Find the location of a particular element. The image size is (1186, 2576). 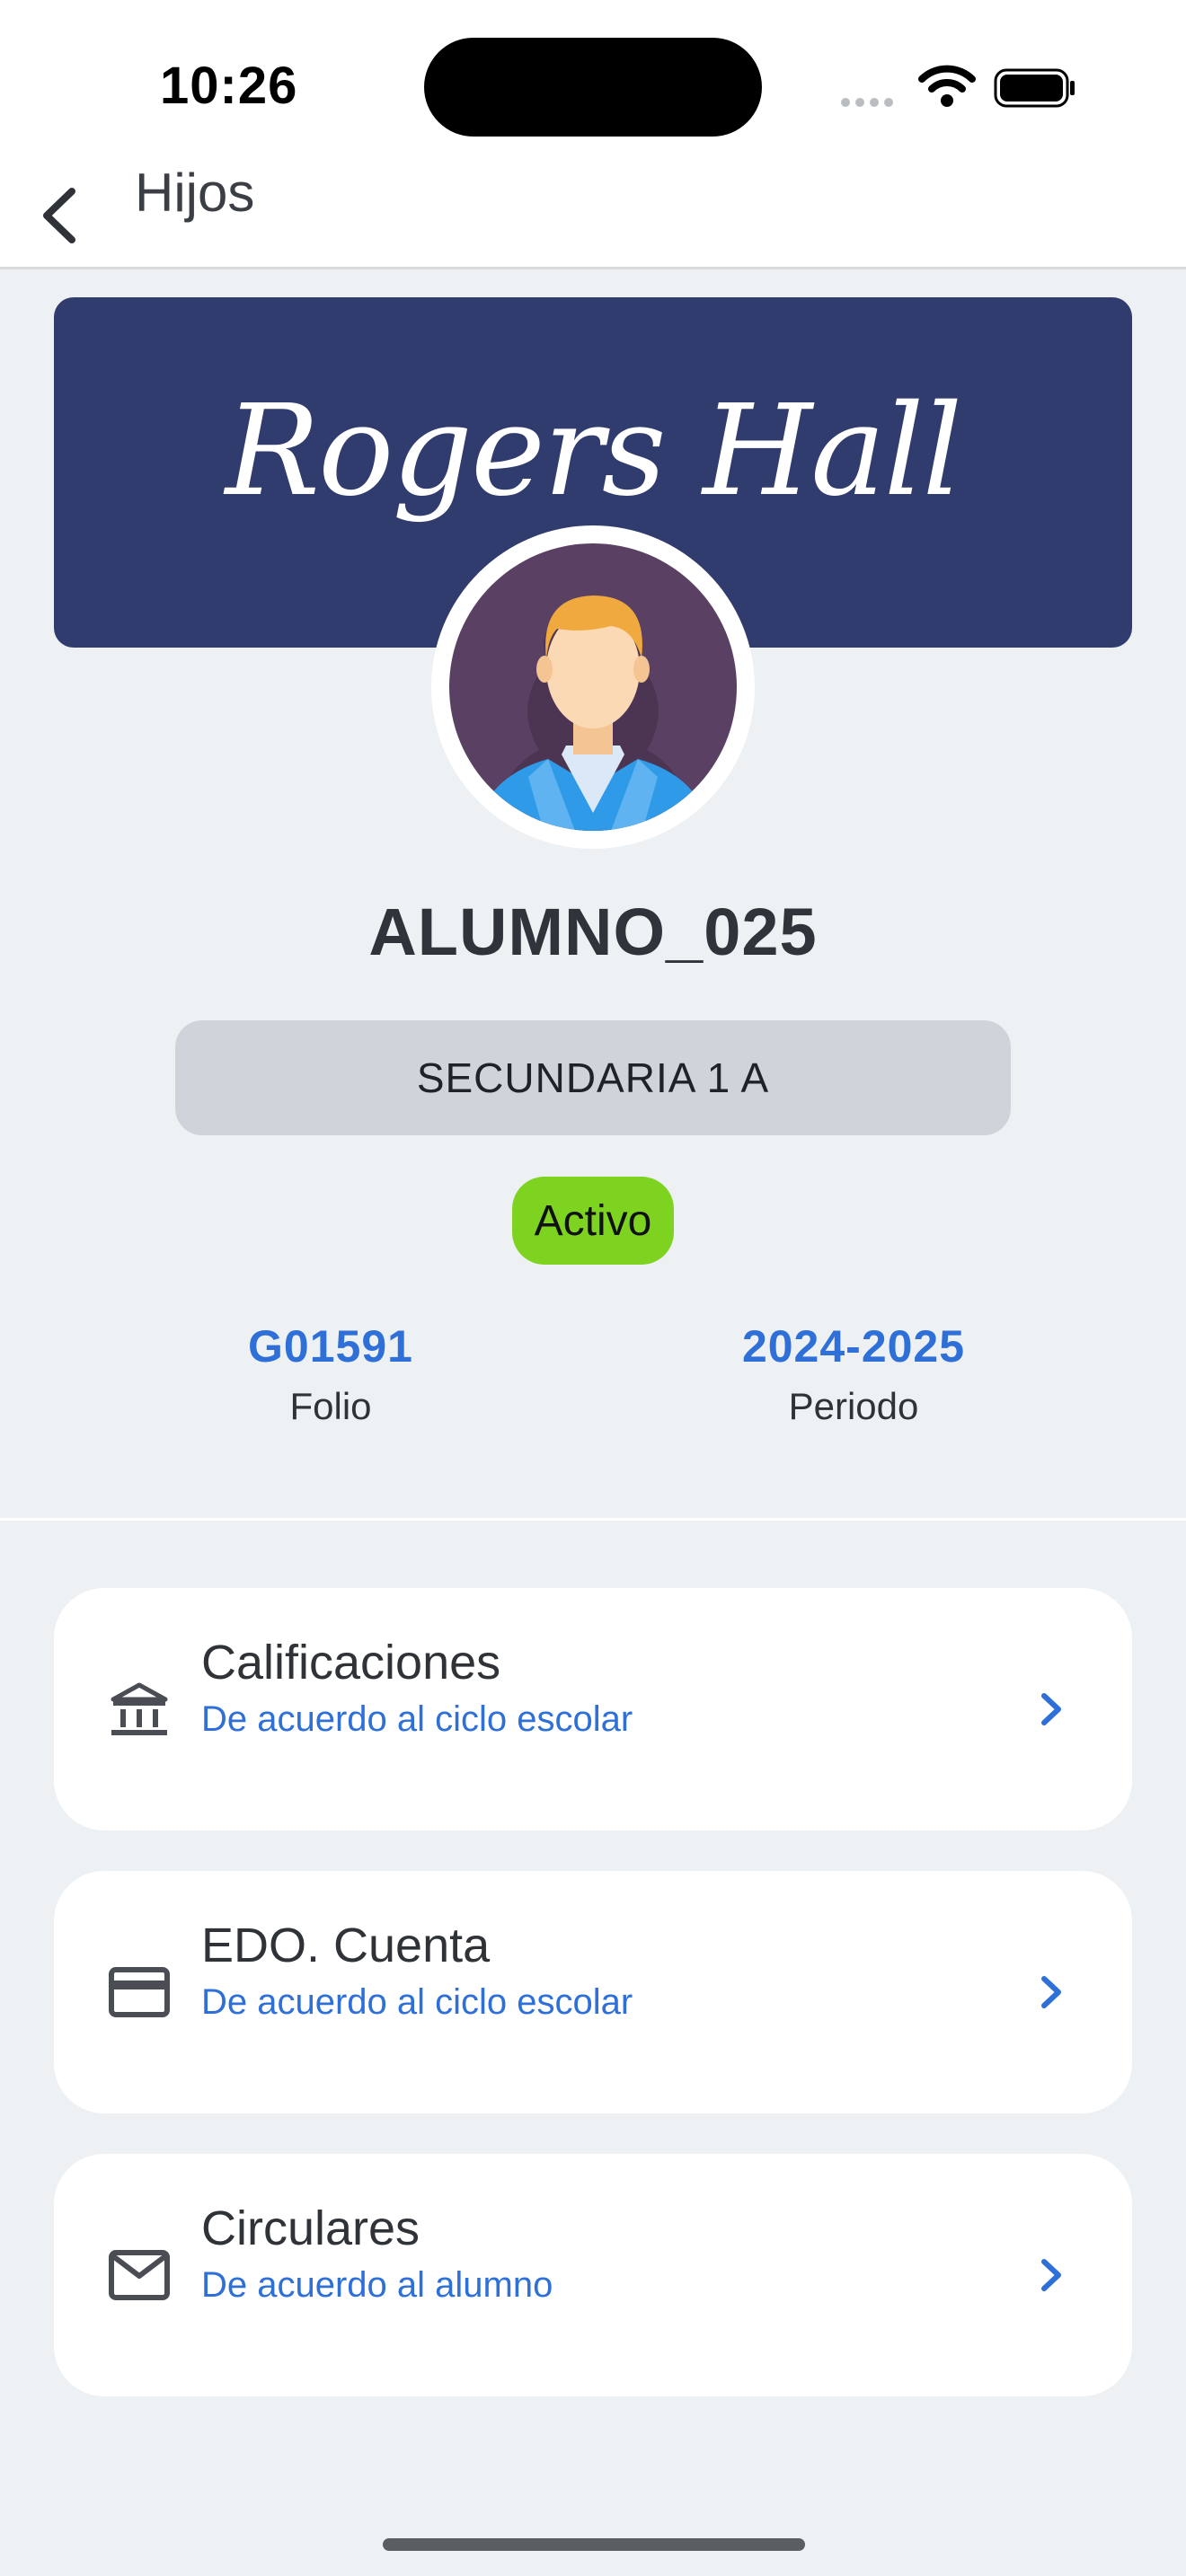

mail-icon is located at coordinates (139, 2275).